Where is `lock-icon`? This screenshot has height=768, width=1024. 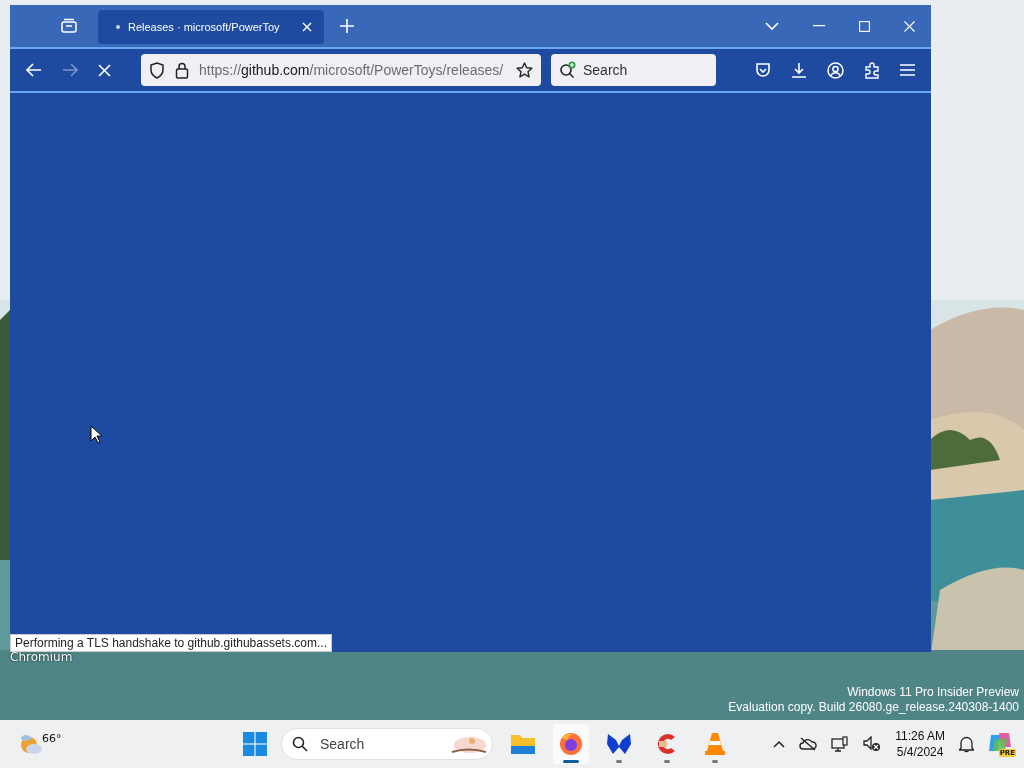
lock-icon is located at coordinates (182, 70).